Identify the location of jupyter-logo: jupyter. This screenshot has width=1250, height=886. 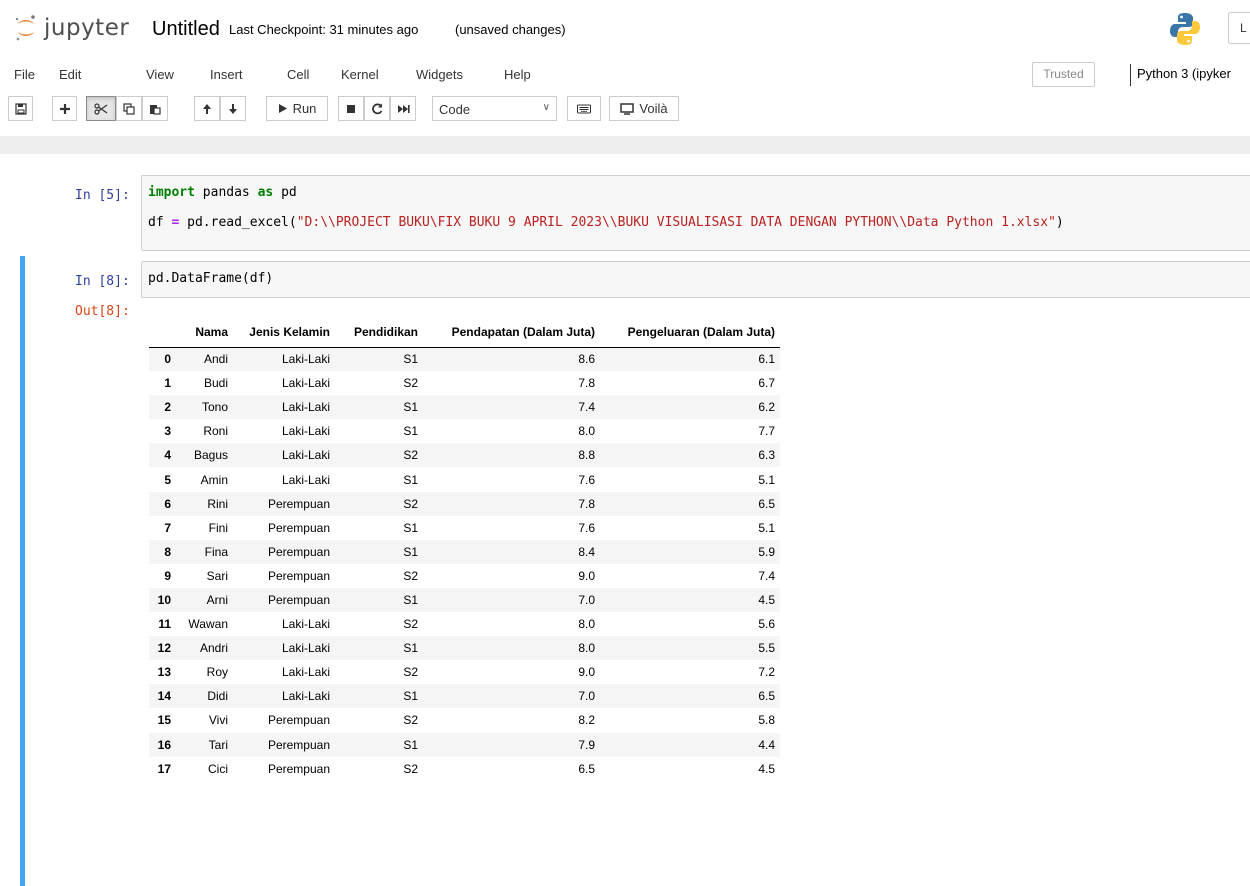
(71, 28).